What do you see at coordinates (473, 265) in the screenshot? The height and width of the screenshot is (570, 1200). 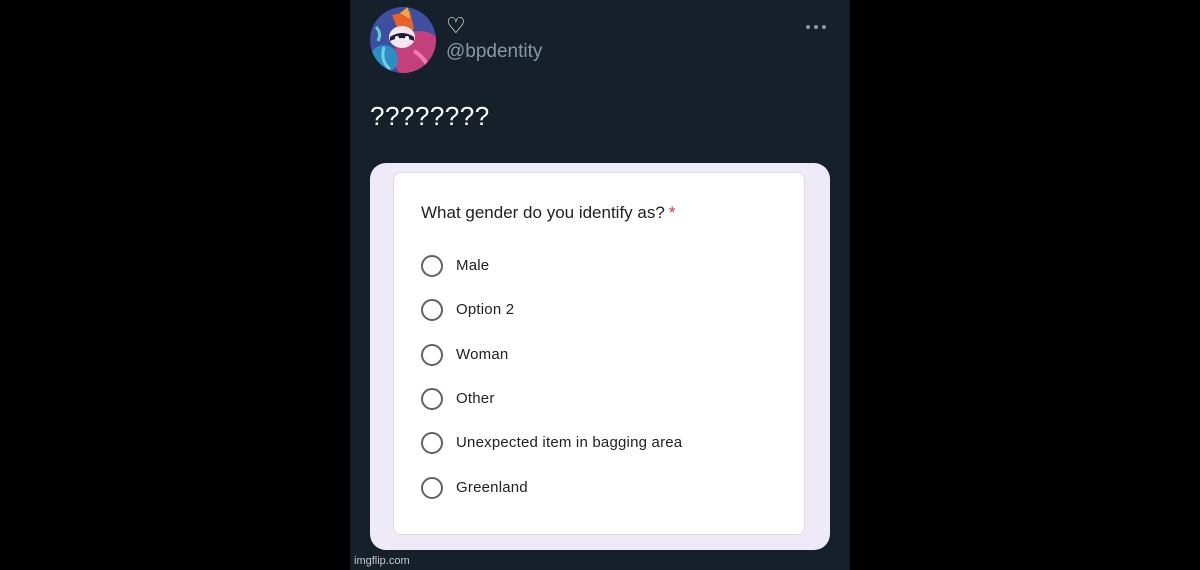 I see `option-label: Male` at bounding box center [473, 265].